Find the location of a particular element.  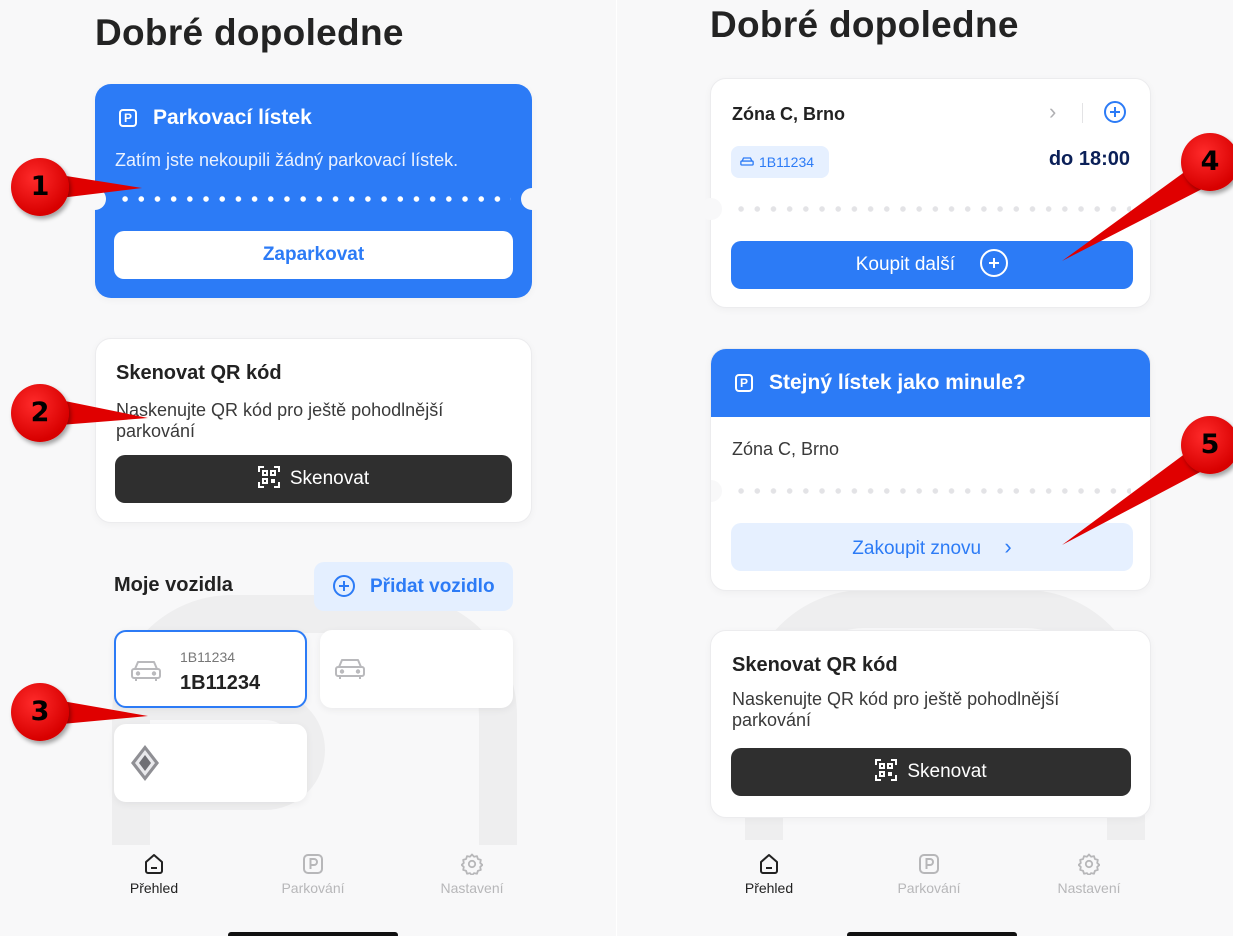

vehicle-plate: 1B11234 is located at coordinates (220, 683).